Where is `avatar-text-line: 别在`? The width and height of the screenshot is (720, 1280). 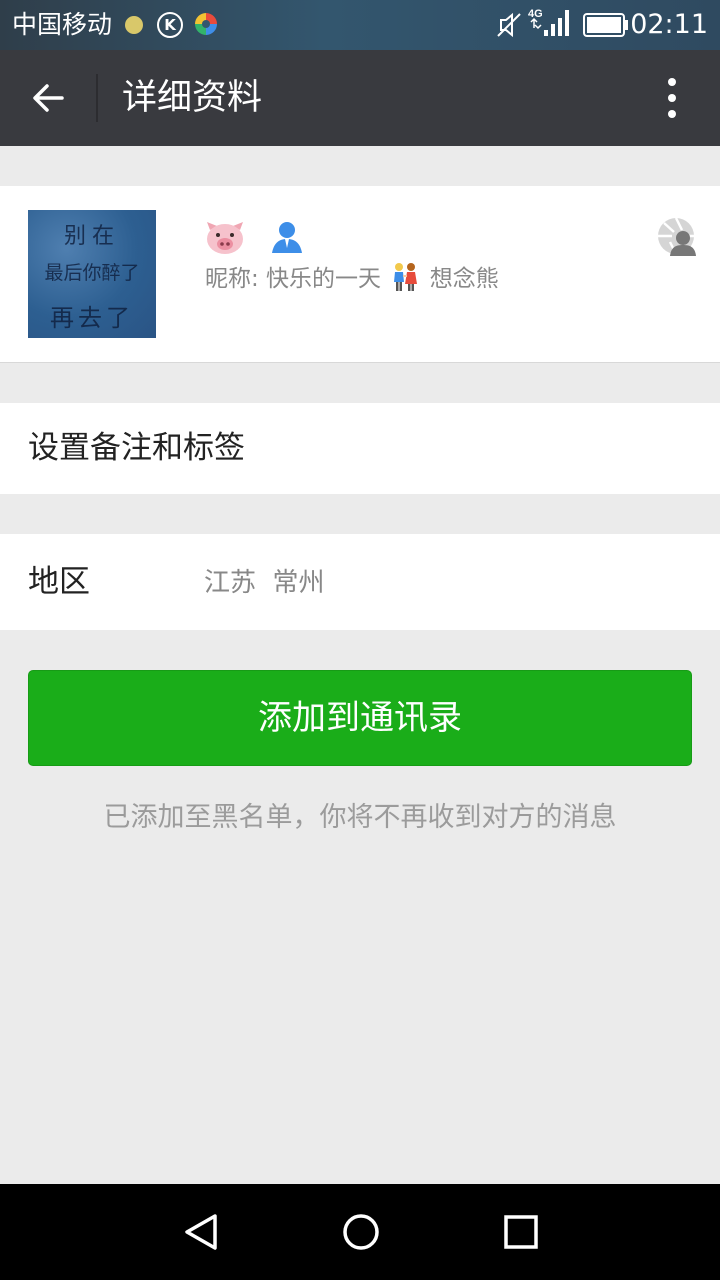 avatar-text-line: 别在 is located at coordinates (91, 236).